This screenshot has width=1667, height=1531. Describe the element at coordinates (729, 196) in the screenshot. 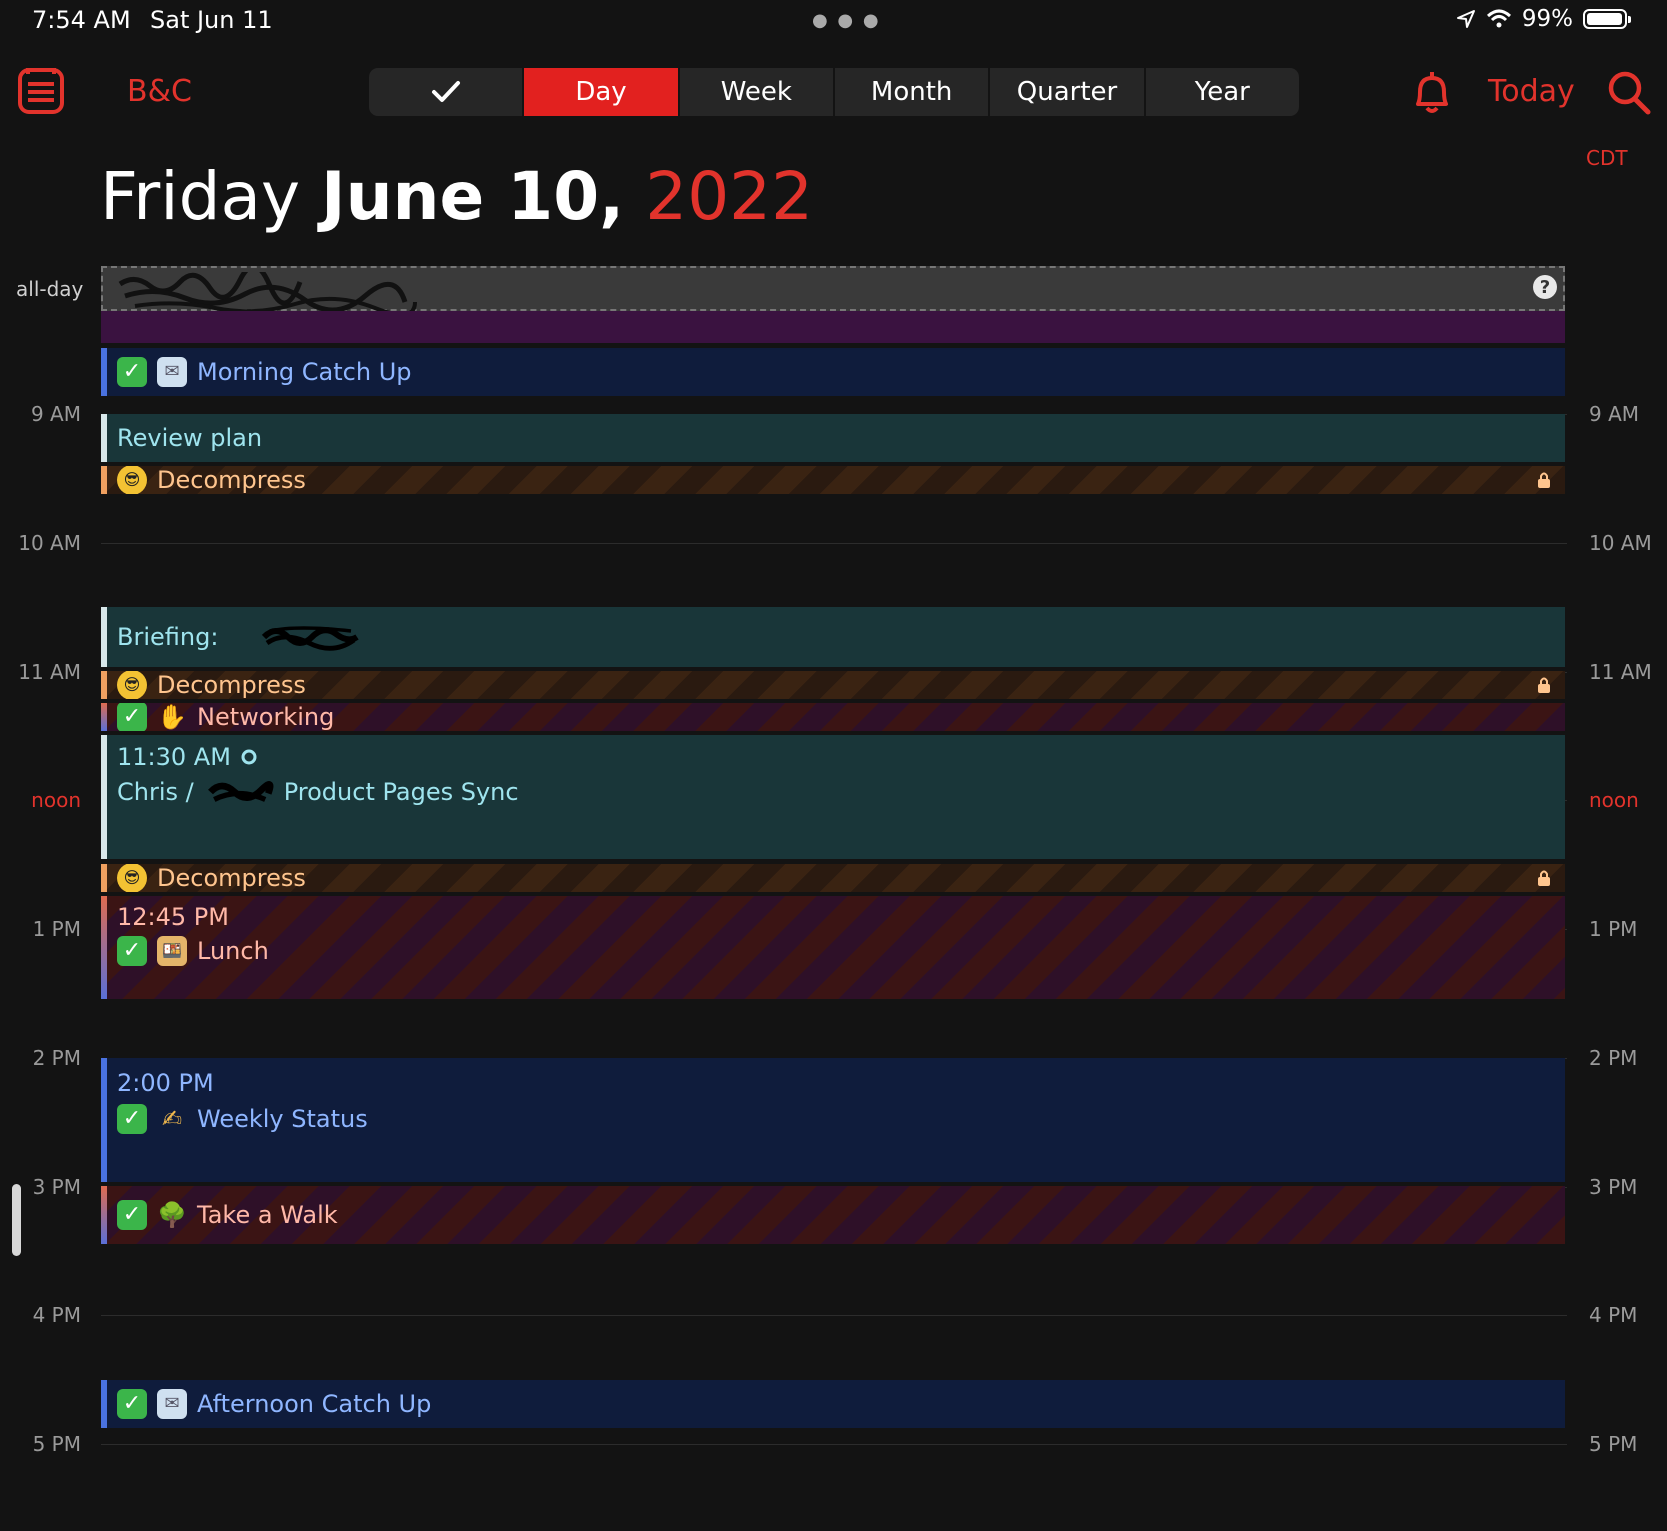

I see `year: 2022` at that location.